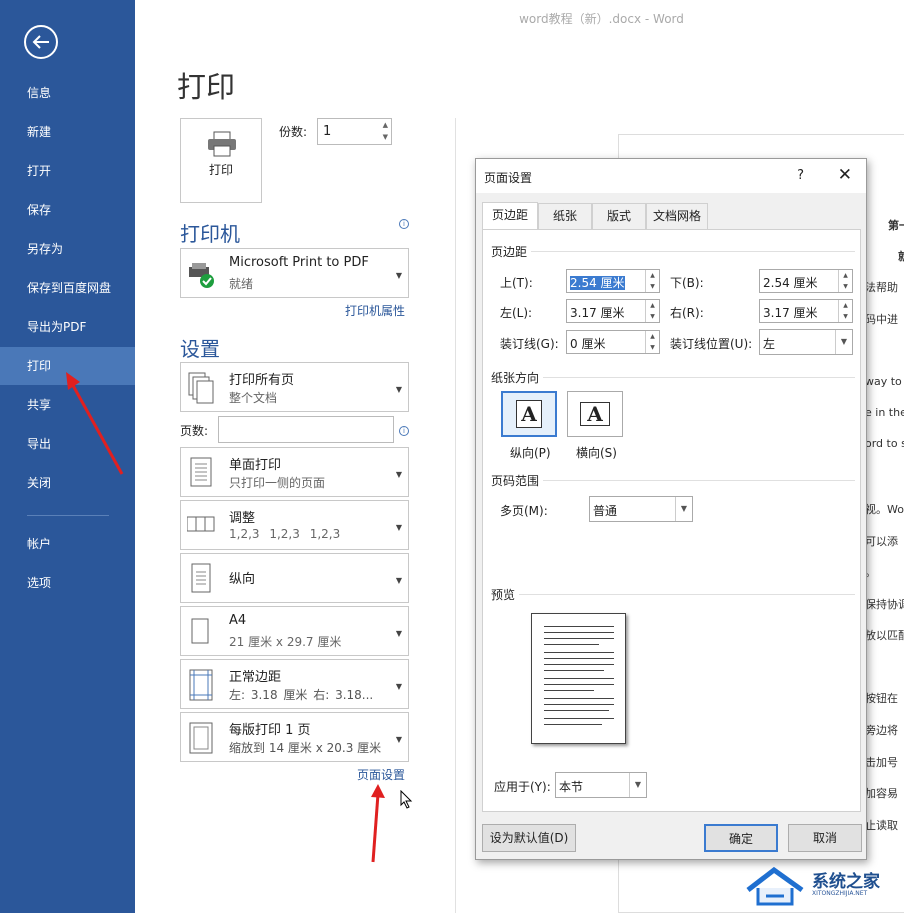 Image resolution: width=904 pixels, height=913 pixels. Describe the element at coordinates (67, 288) in the screenshot. I see `nav-save-baidu: 保存到百度网盘` at that location.